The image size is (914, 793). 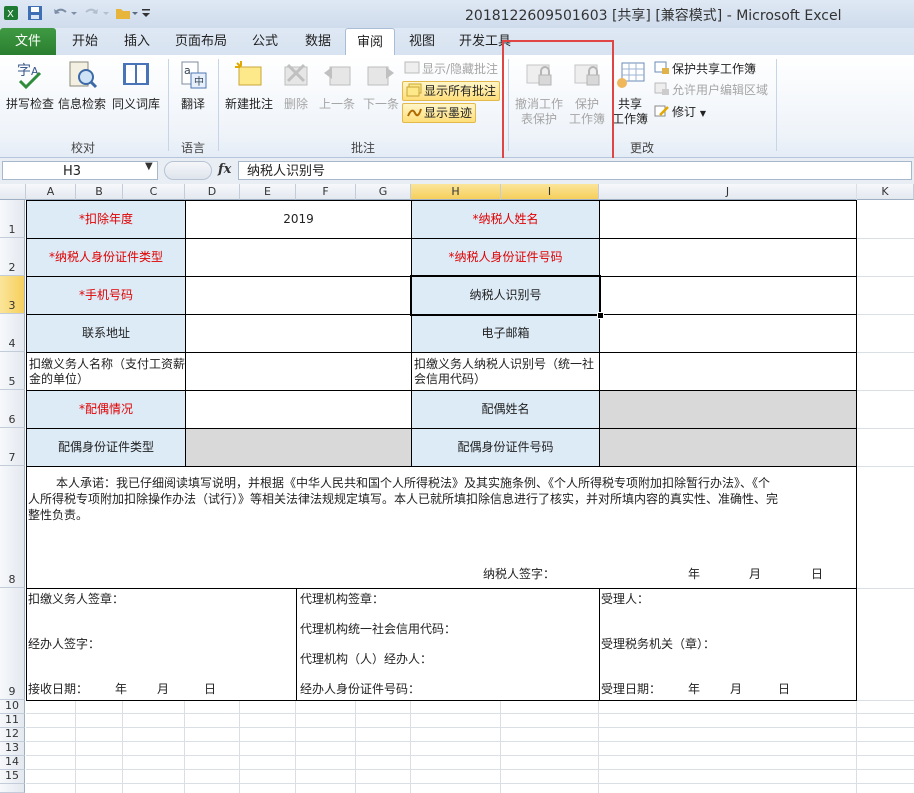 What do you see at coordinates (12, 734) in the screenshot?
I see `row-header-12: 12` at bounding box center [12, 734].